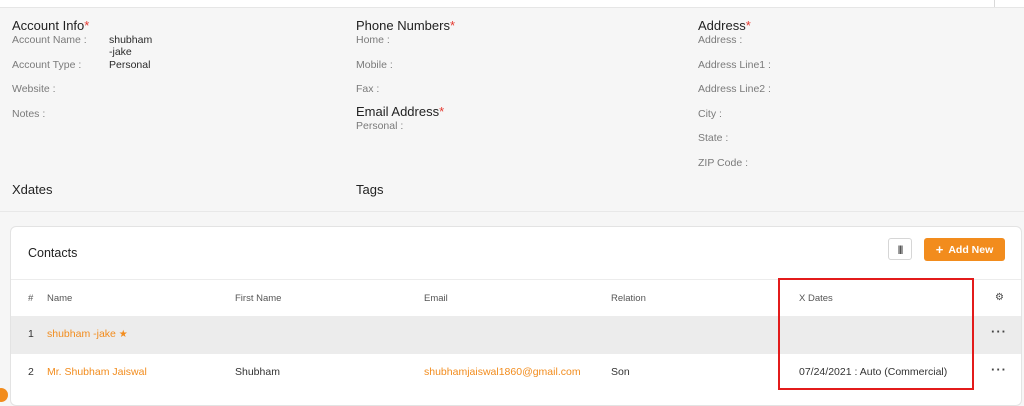  I want to click on account-type-value: Personal, so click(130, 64).